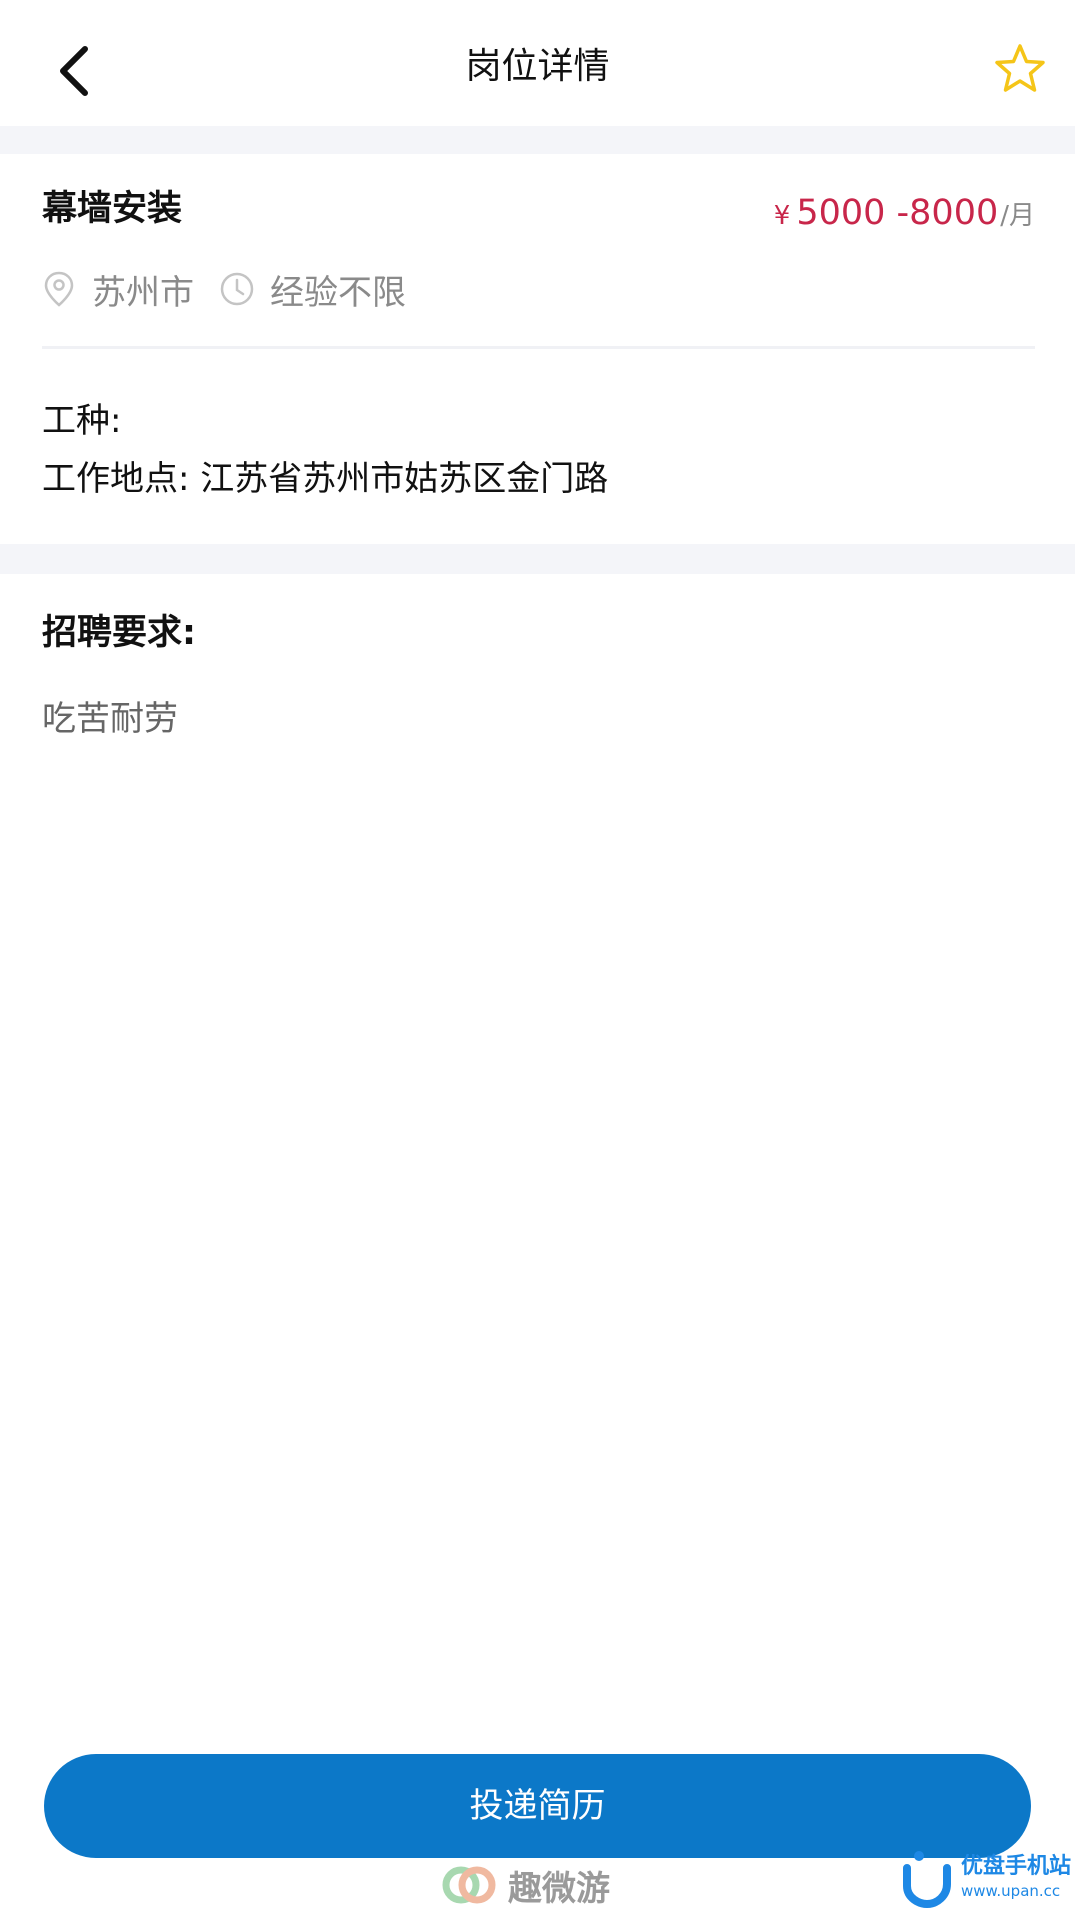 Image resolution: width=1075 pixels, height=1915 pixels. I want to click on clock-icon, so click(237, 289).